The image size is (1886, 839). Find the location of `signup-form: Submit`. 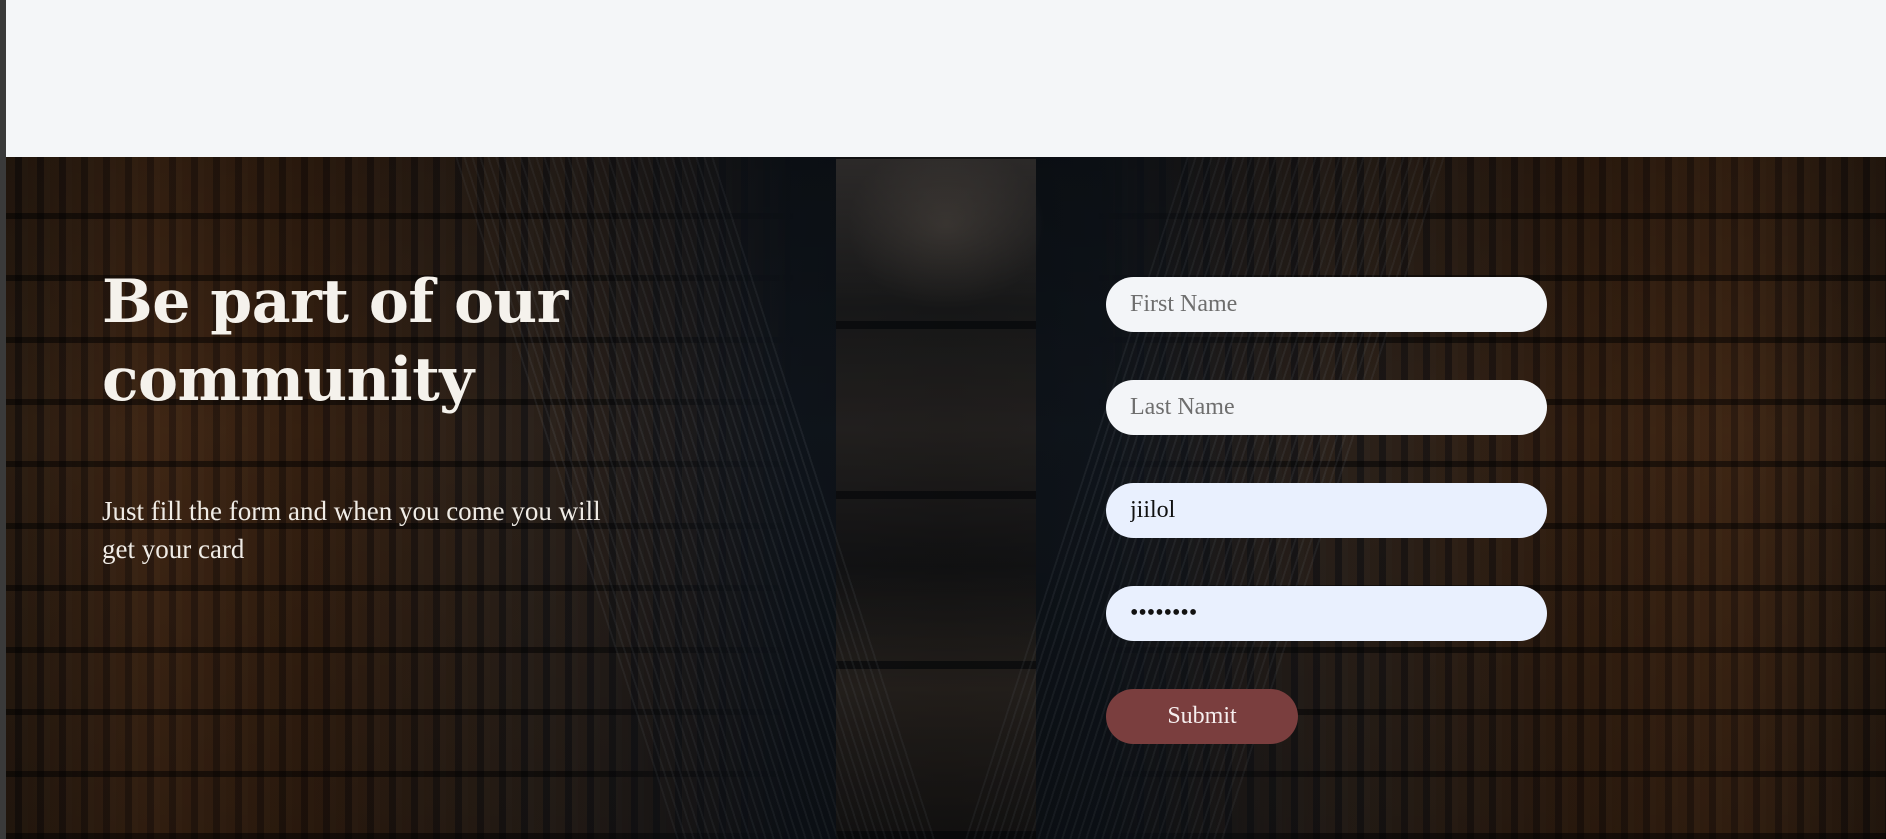

signup-form: Submit is located at coordinates (1326, 510).